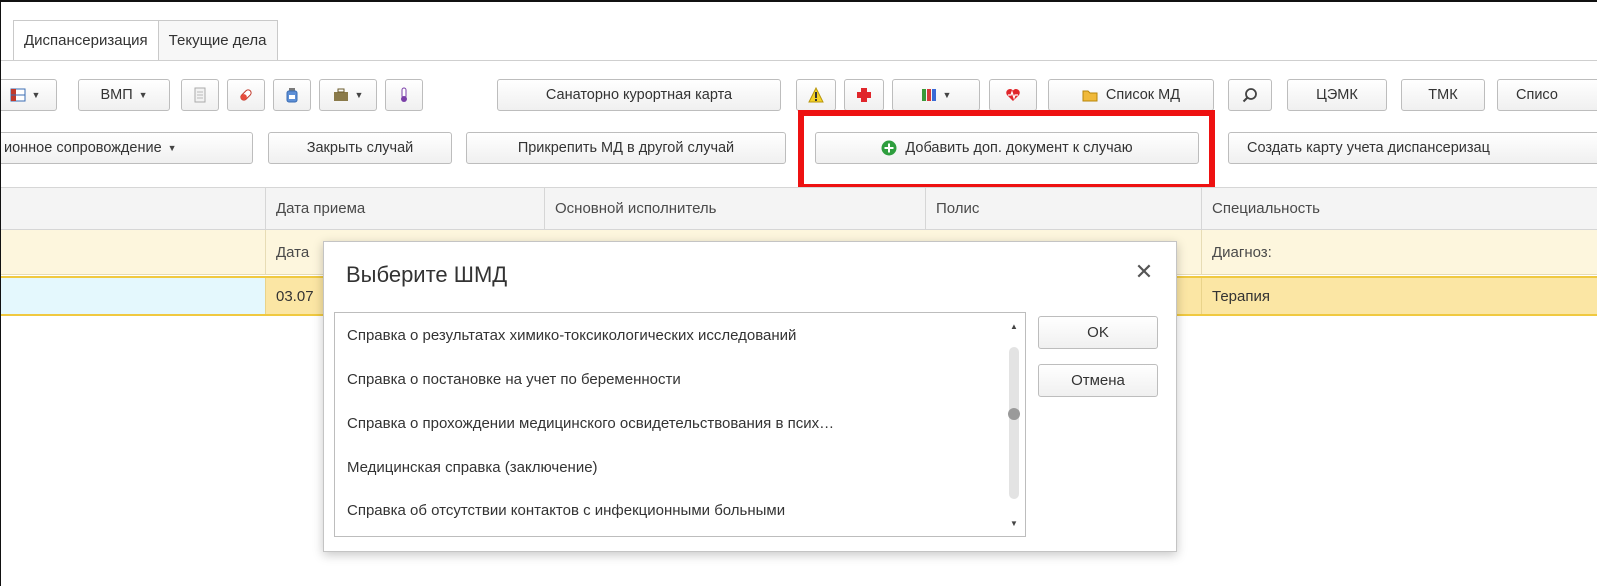 Image resolution: width=1597 pixels, height=586 pixels. I want to click on column-header-date: Дата приема, so click(404, 208).